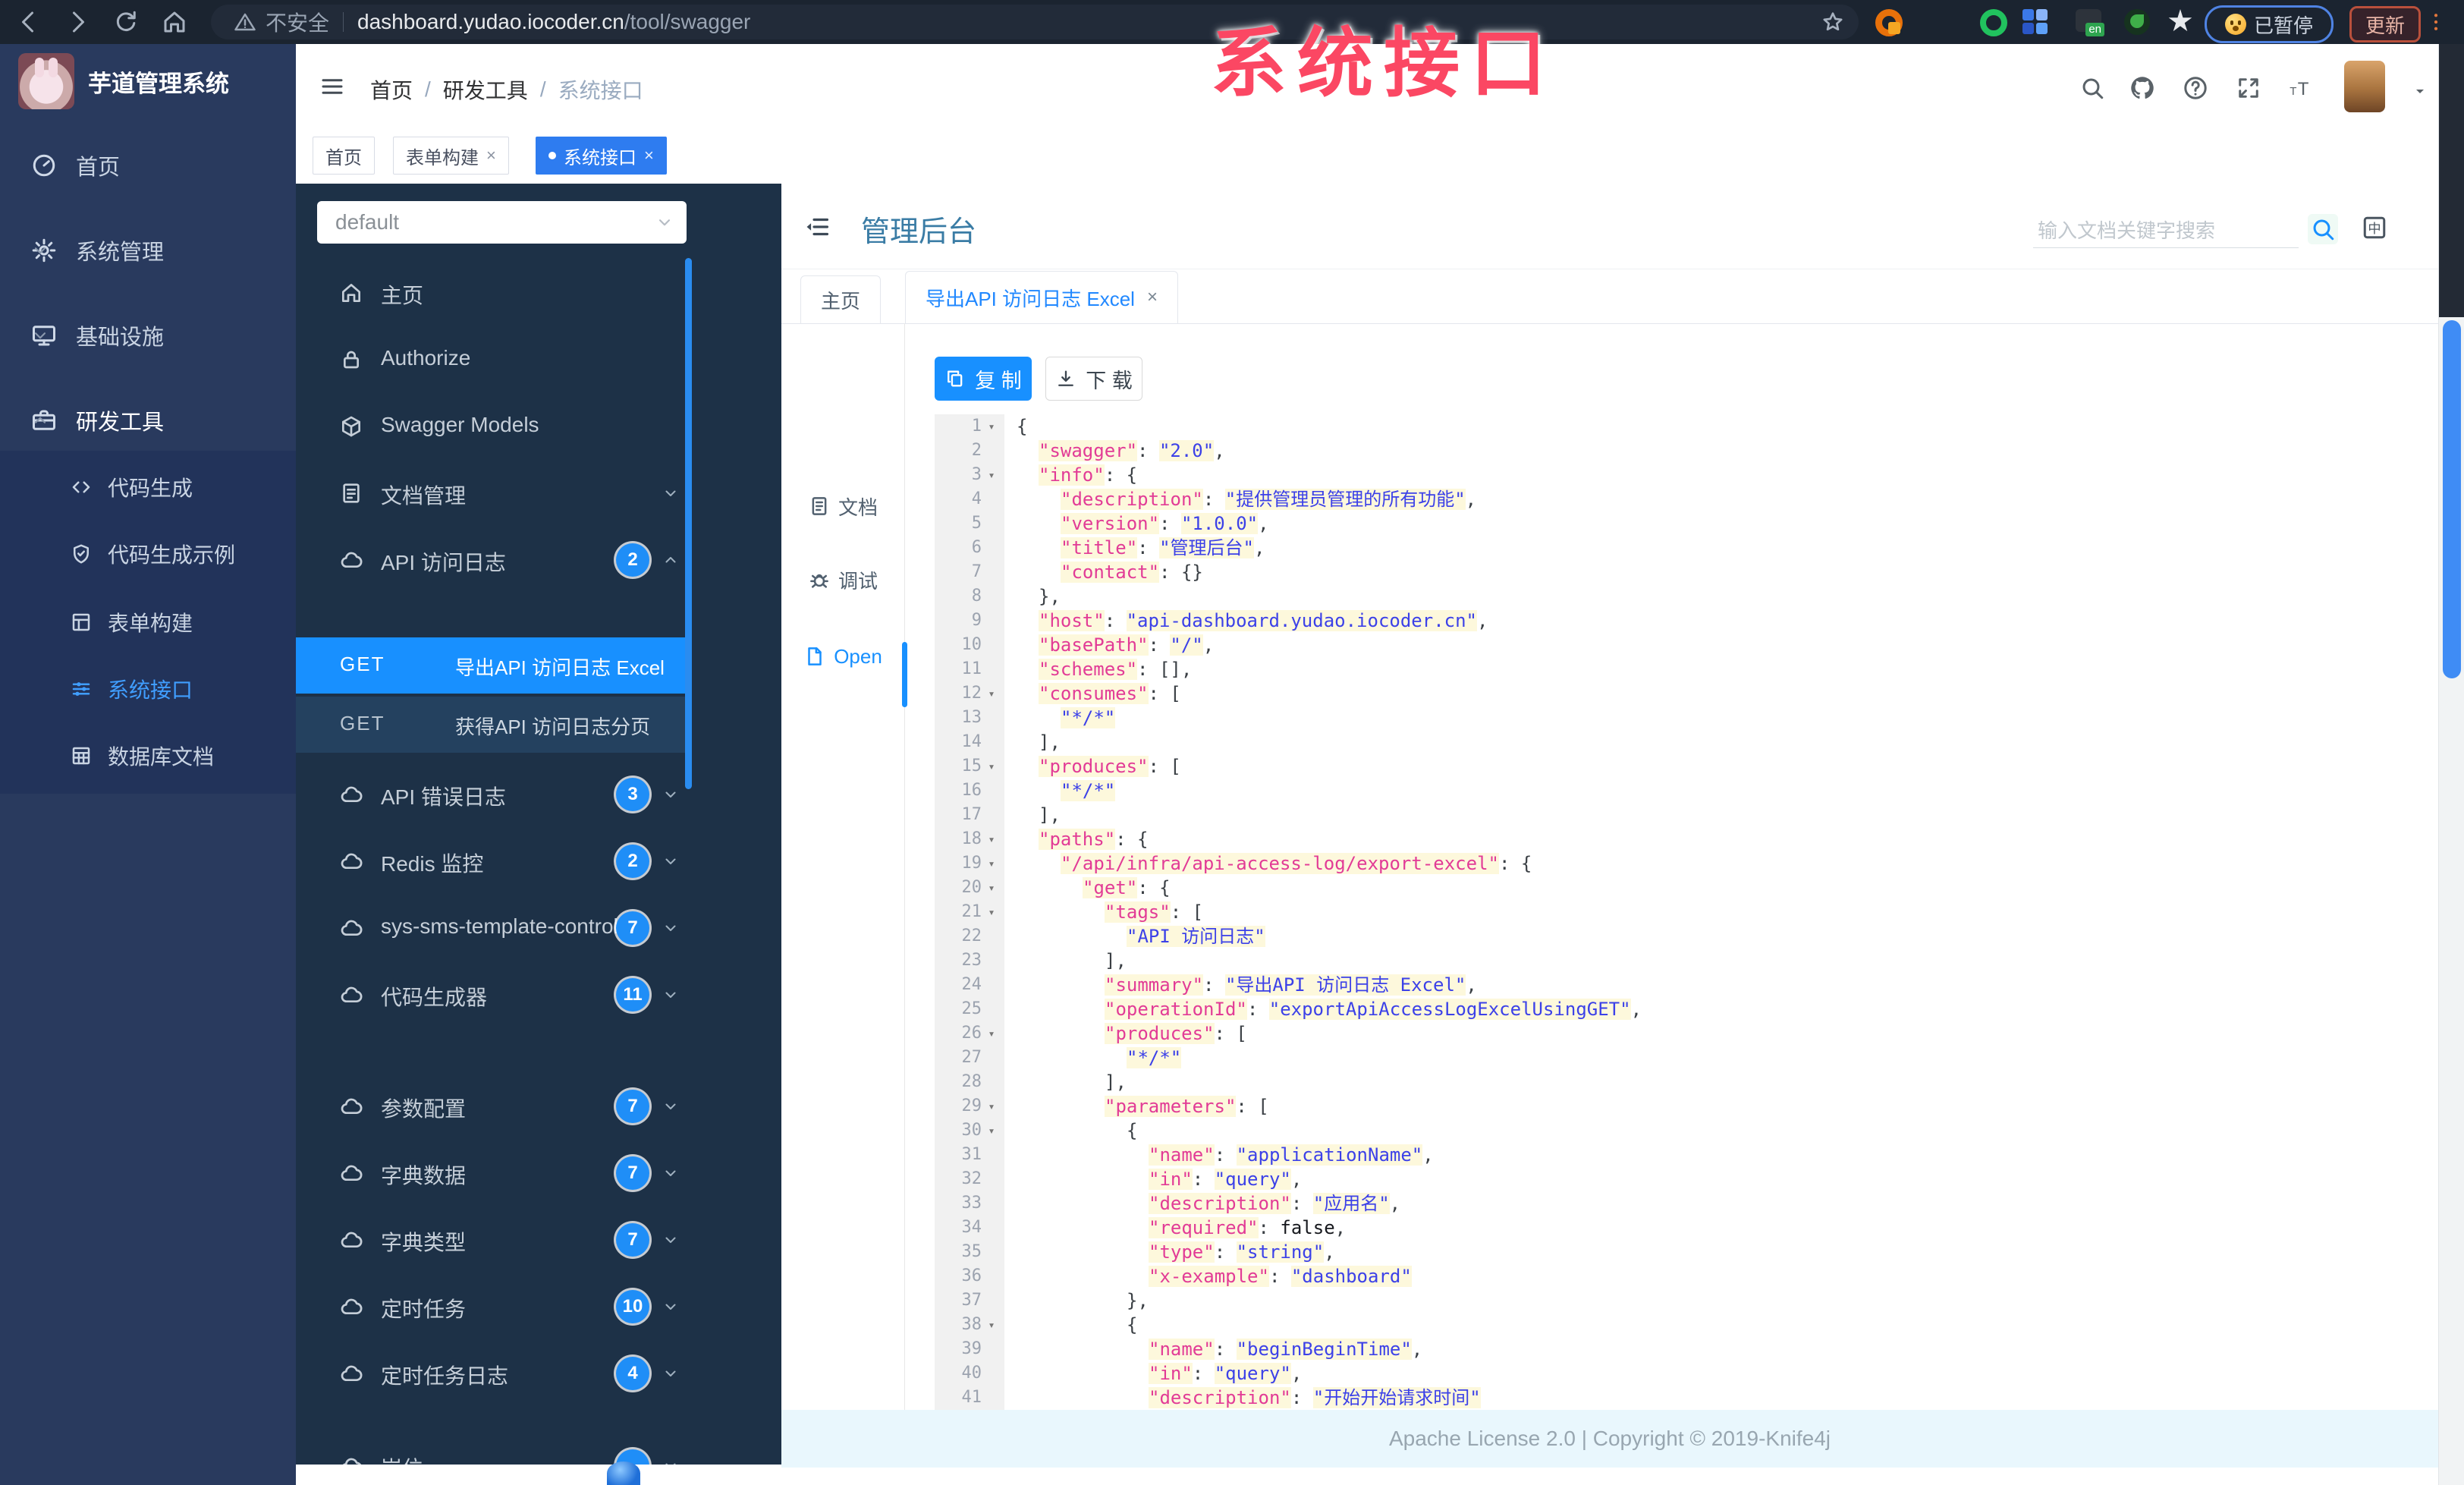 Image resolution: width=2464 pixels, height=1485 pixels. Describe the element at coordinates (491, 861) in the screenshot. I see `swagger-item-more-1: Redis 监控 2` at that location.